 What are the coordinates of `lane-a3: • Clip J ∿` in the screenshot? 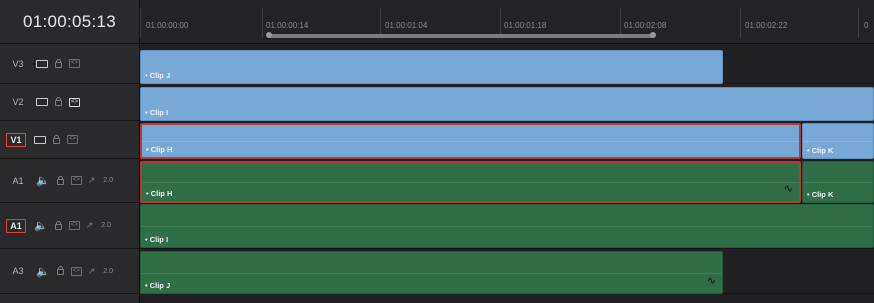 It's located at (507, 271).